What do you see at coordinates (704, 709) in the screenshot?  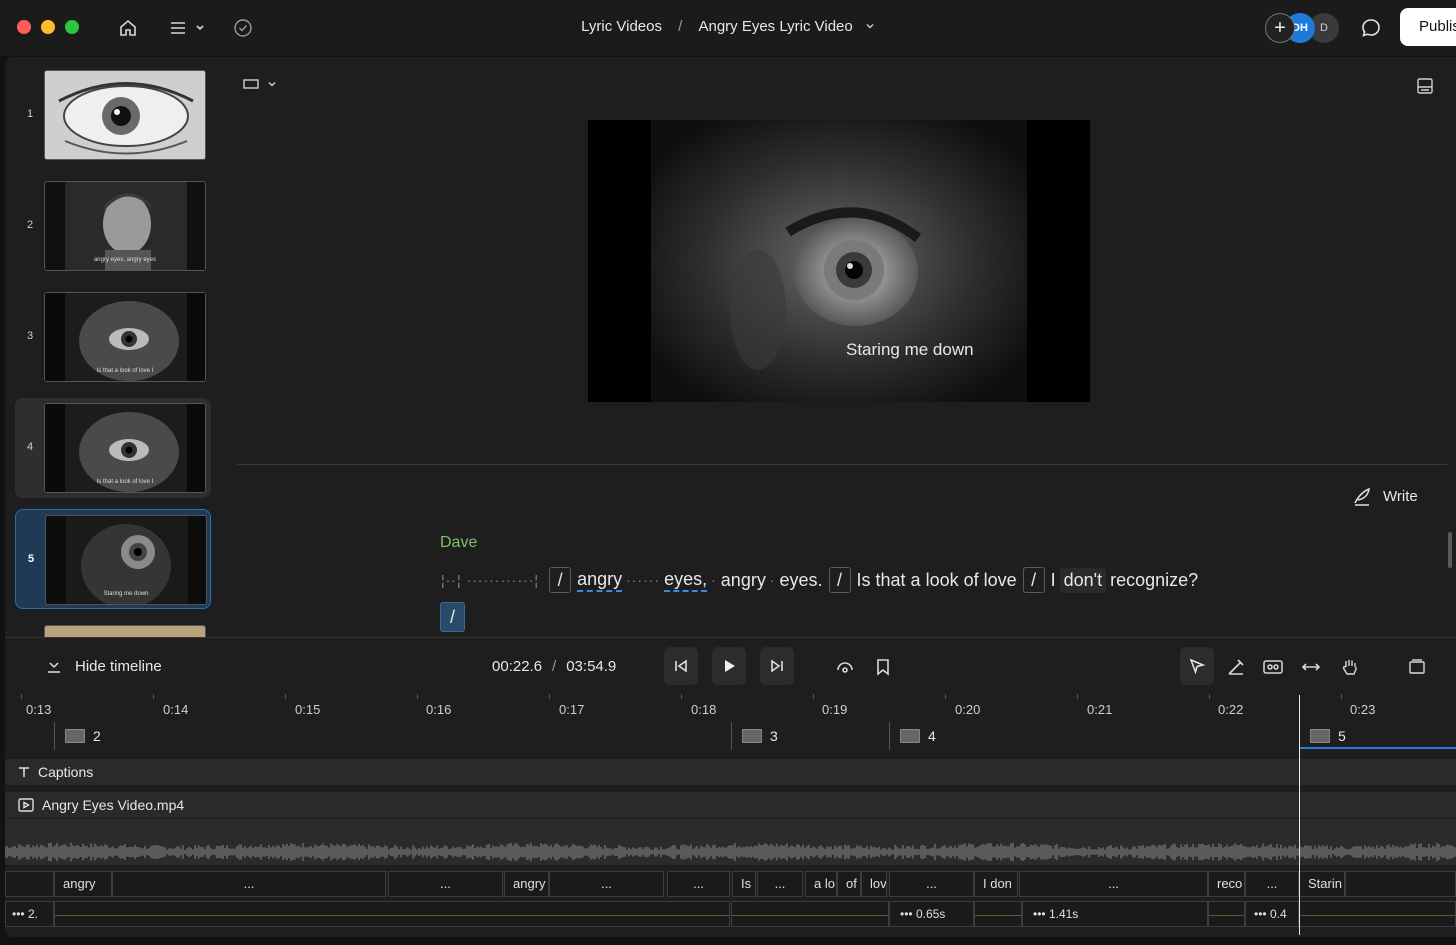 I see `tick-label: 0:18` at bounding box center [704, 709].